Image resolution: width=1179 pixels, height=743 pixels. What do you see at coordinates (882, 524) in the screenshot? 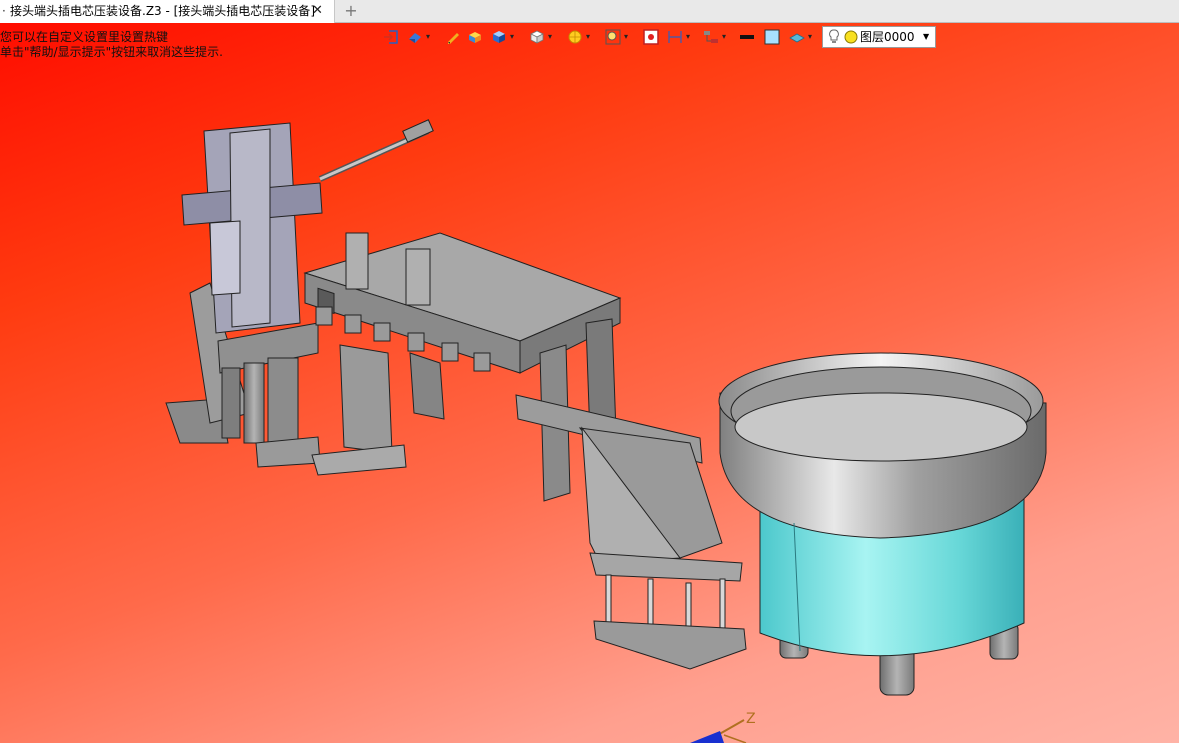
I see `vibratory-bowl` at bounding box center [882, 524].